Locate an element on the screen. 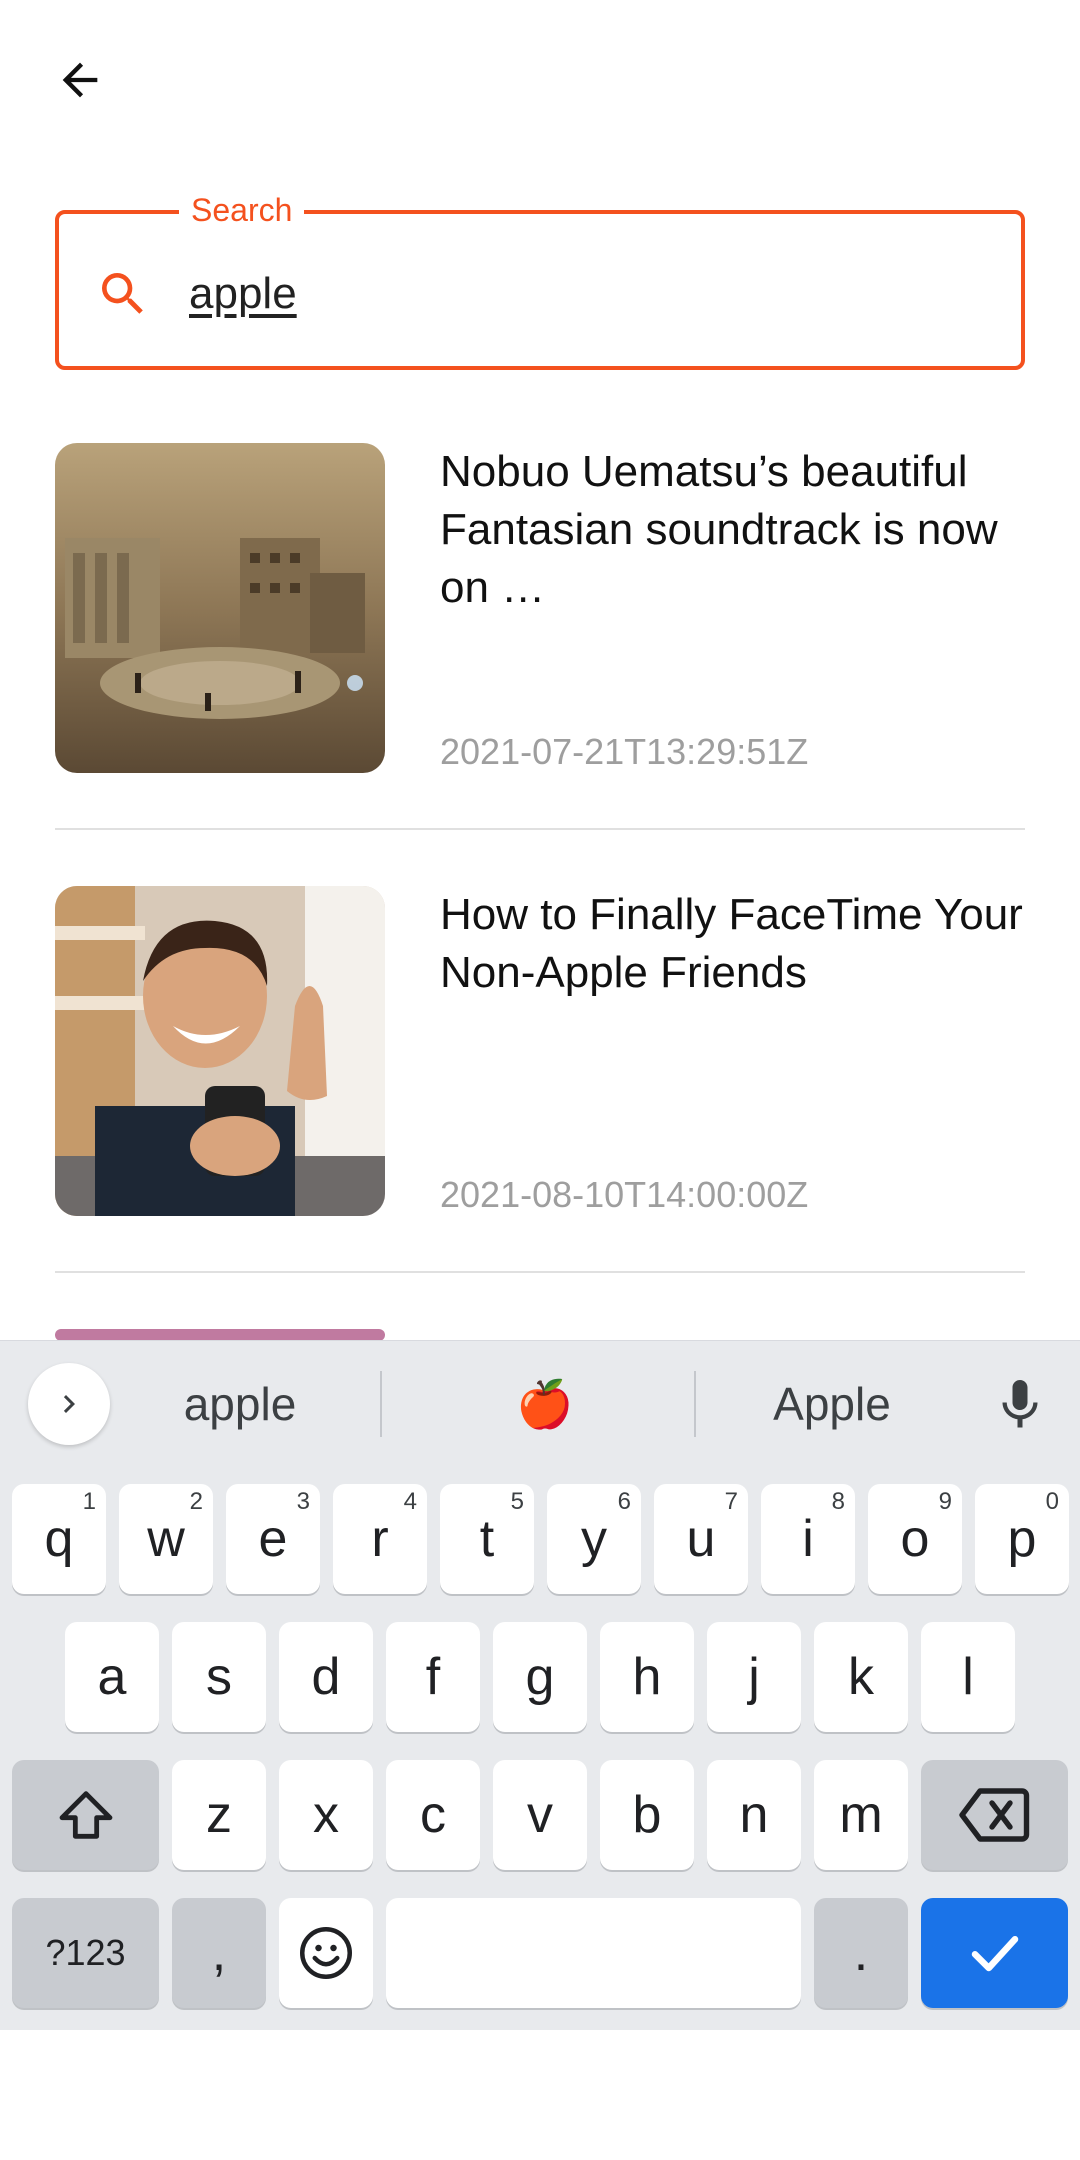 Image resolution: width=1080 pixels, height=2160 pixels. key-hint: 8 is located at coordinates (838, 1501).